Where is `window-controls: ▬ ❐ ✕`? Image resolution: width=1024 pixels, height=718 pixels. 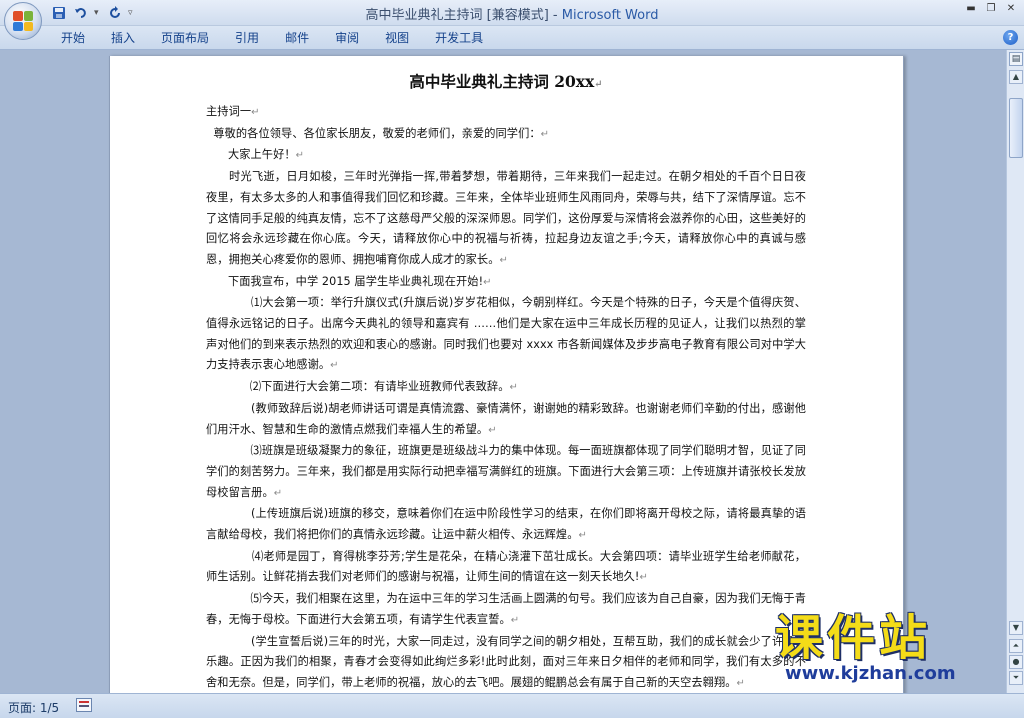 window-controls: ▬ ❐ ✕ is located at coordinates (991, 9).